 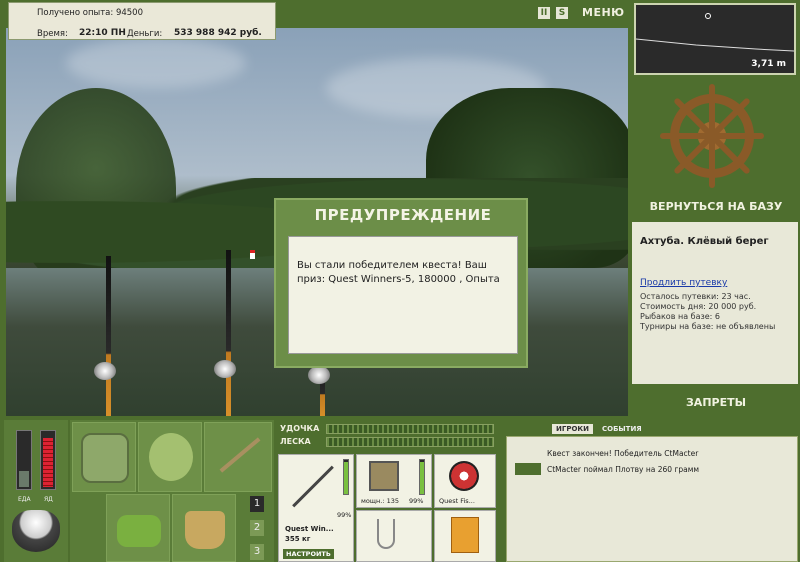 I want to click on slot-food-basket, so click(x=138, y=528).